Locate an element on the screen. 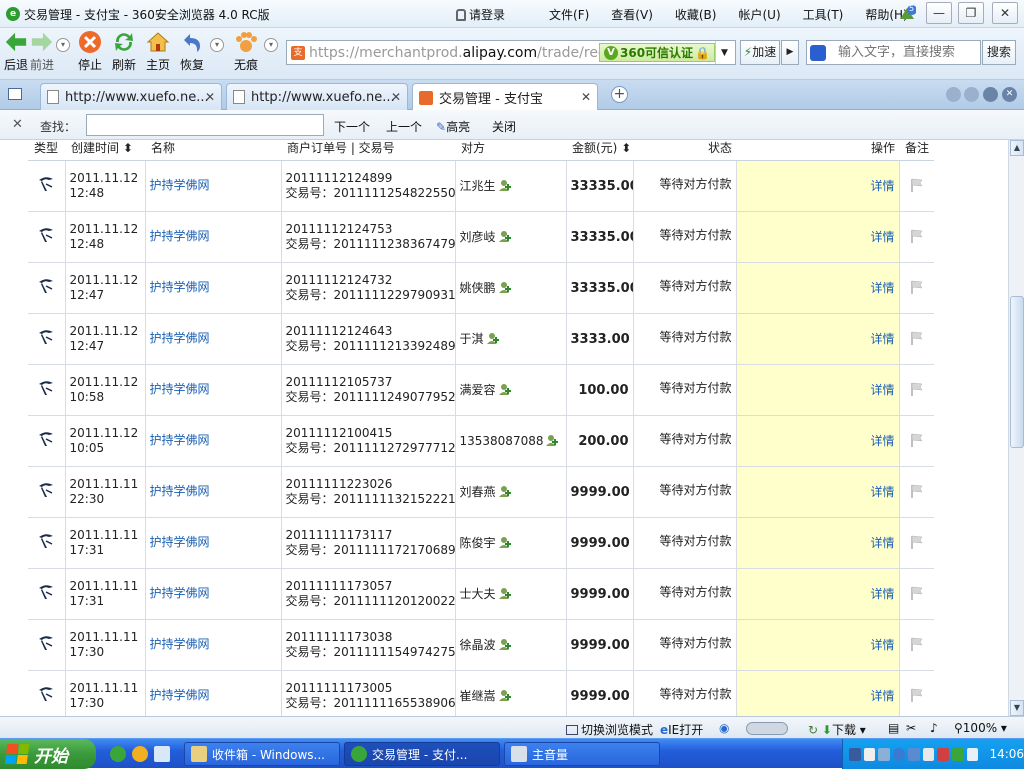 This screenshot has width=1024, height=769. tray-ime-icon is located at coordinates (869, 754).